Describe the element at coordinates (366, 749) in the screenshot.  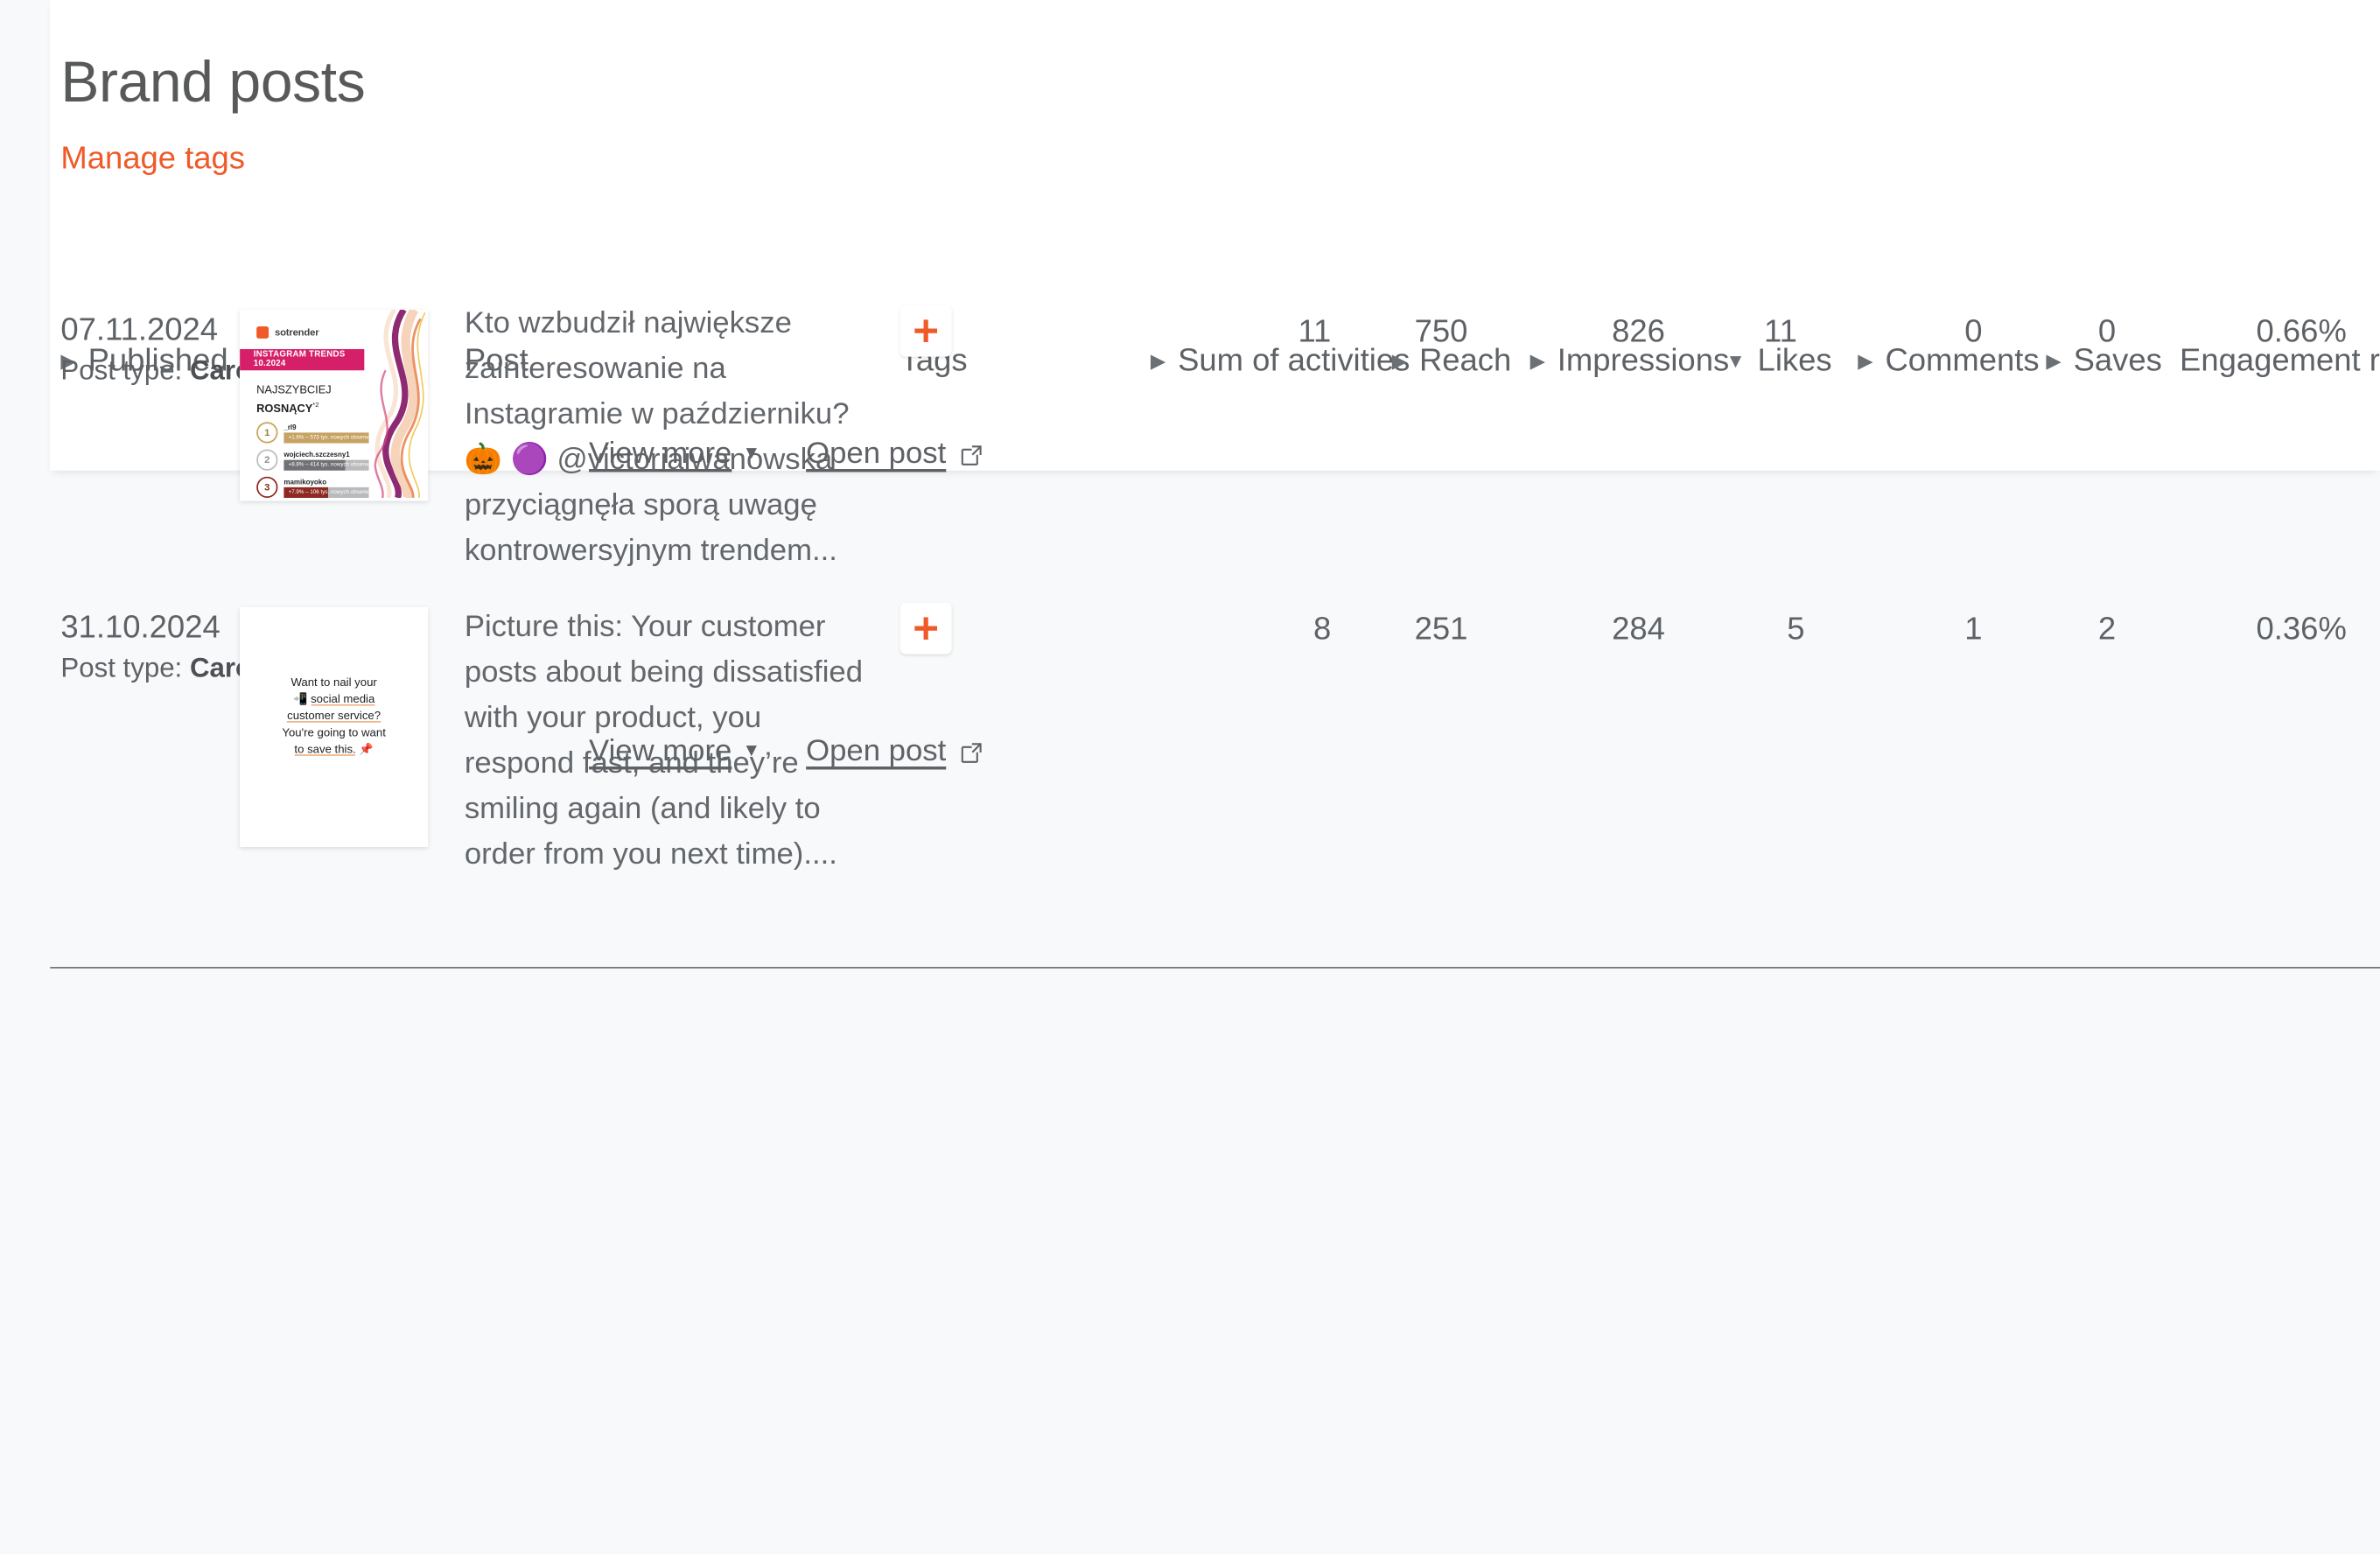
I see `pushpin-icon: 📌` at that location.